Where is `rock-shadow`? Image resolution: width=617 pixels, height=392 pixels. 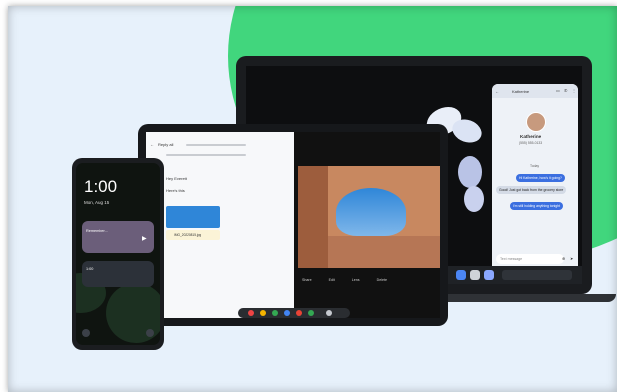
rock-shadow is located at coordinates (313, 217).